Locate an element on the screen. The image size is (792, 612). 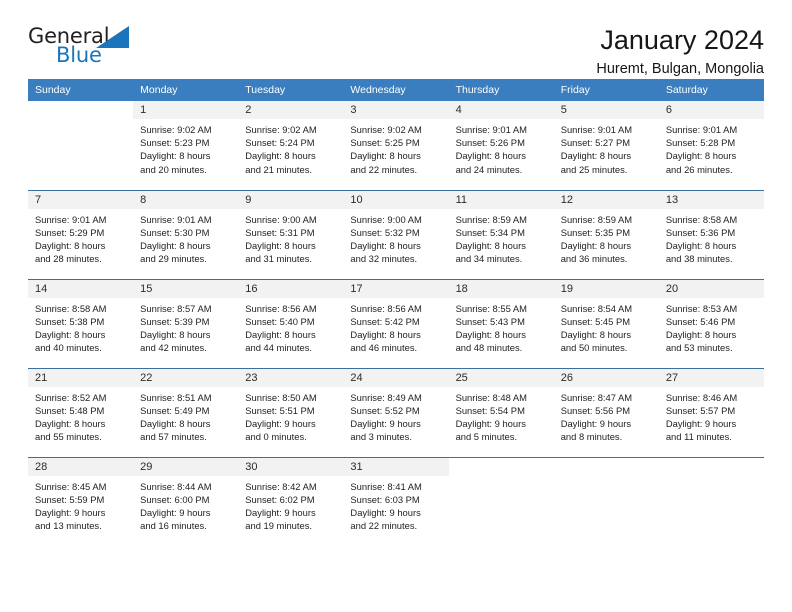
daylight-text-line2: and 11 minutes. is located at coordinates (698, 437).